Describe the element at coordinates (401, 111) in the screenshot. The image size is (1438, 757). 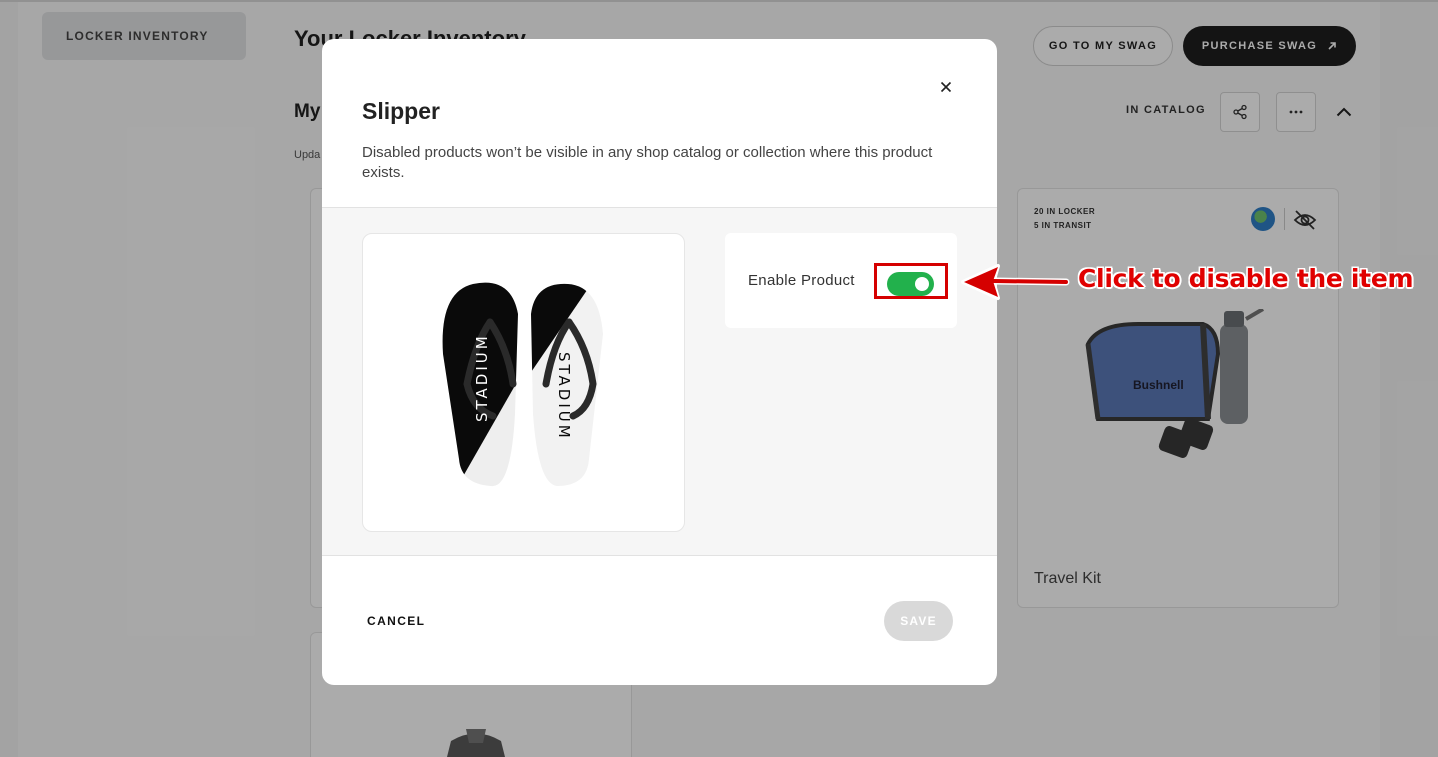
I see `modal-title: Slipper` at that location.